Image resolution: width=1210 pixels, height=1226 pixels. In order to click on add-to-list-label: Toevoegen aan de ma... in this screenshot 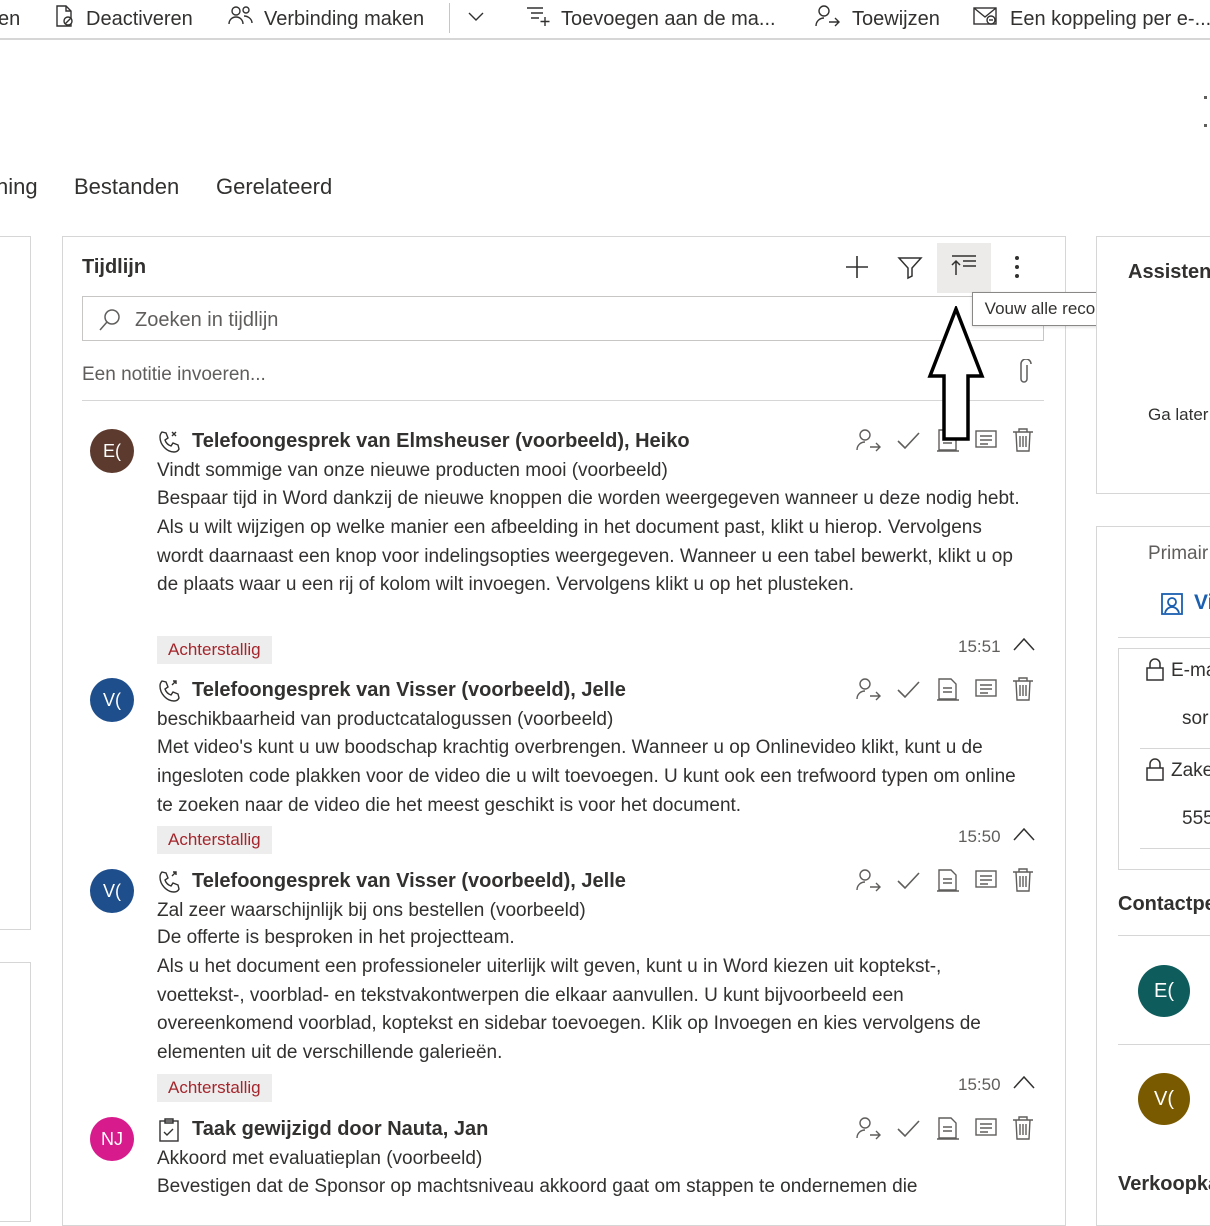, I will do `click(668, 18)`.